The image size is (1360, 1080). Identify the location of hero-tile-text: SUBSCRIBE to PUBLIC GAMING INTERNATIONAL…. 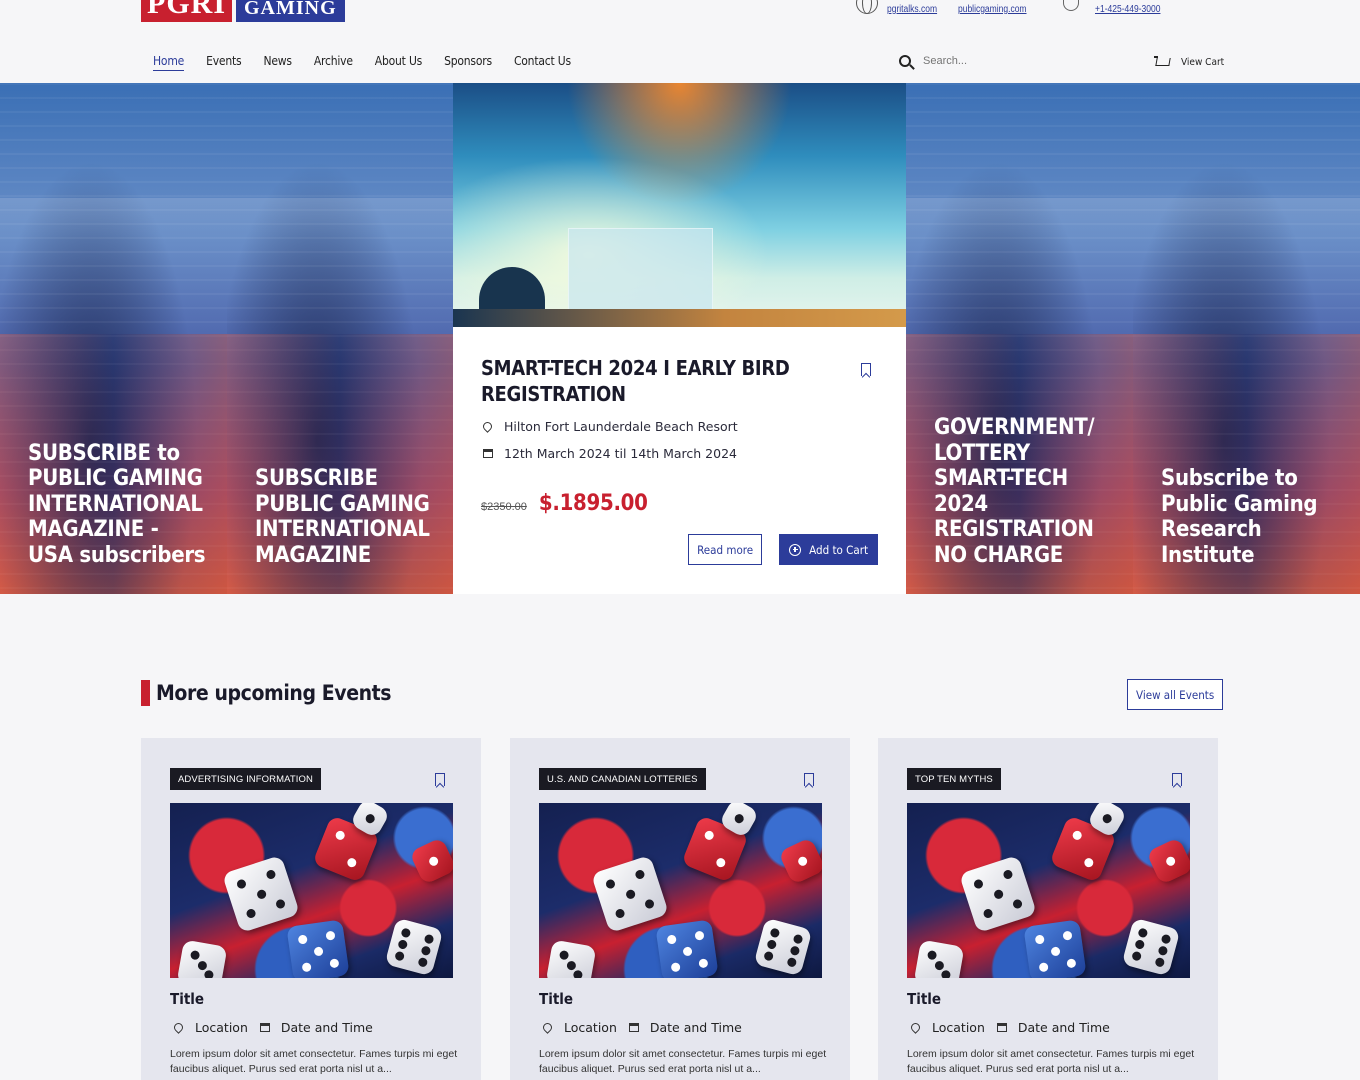
(117, 504).